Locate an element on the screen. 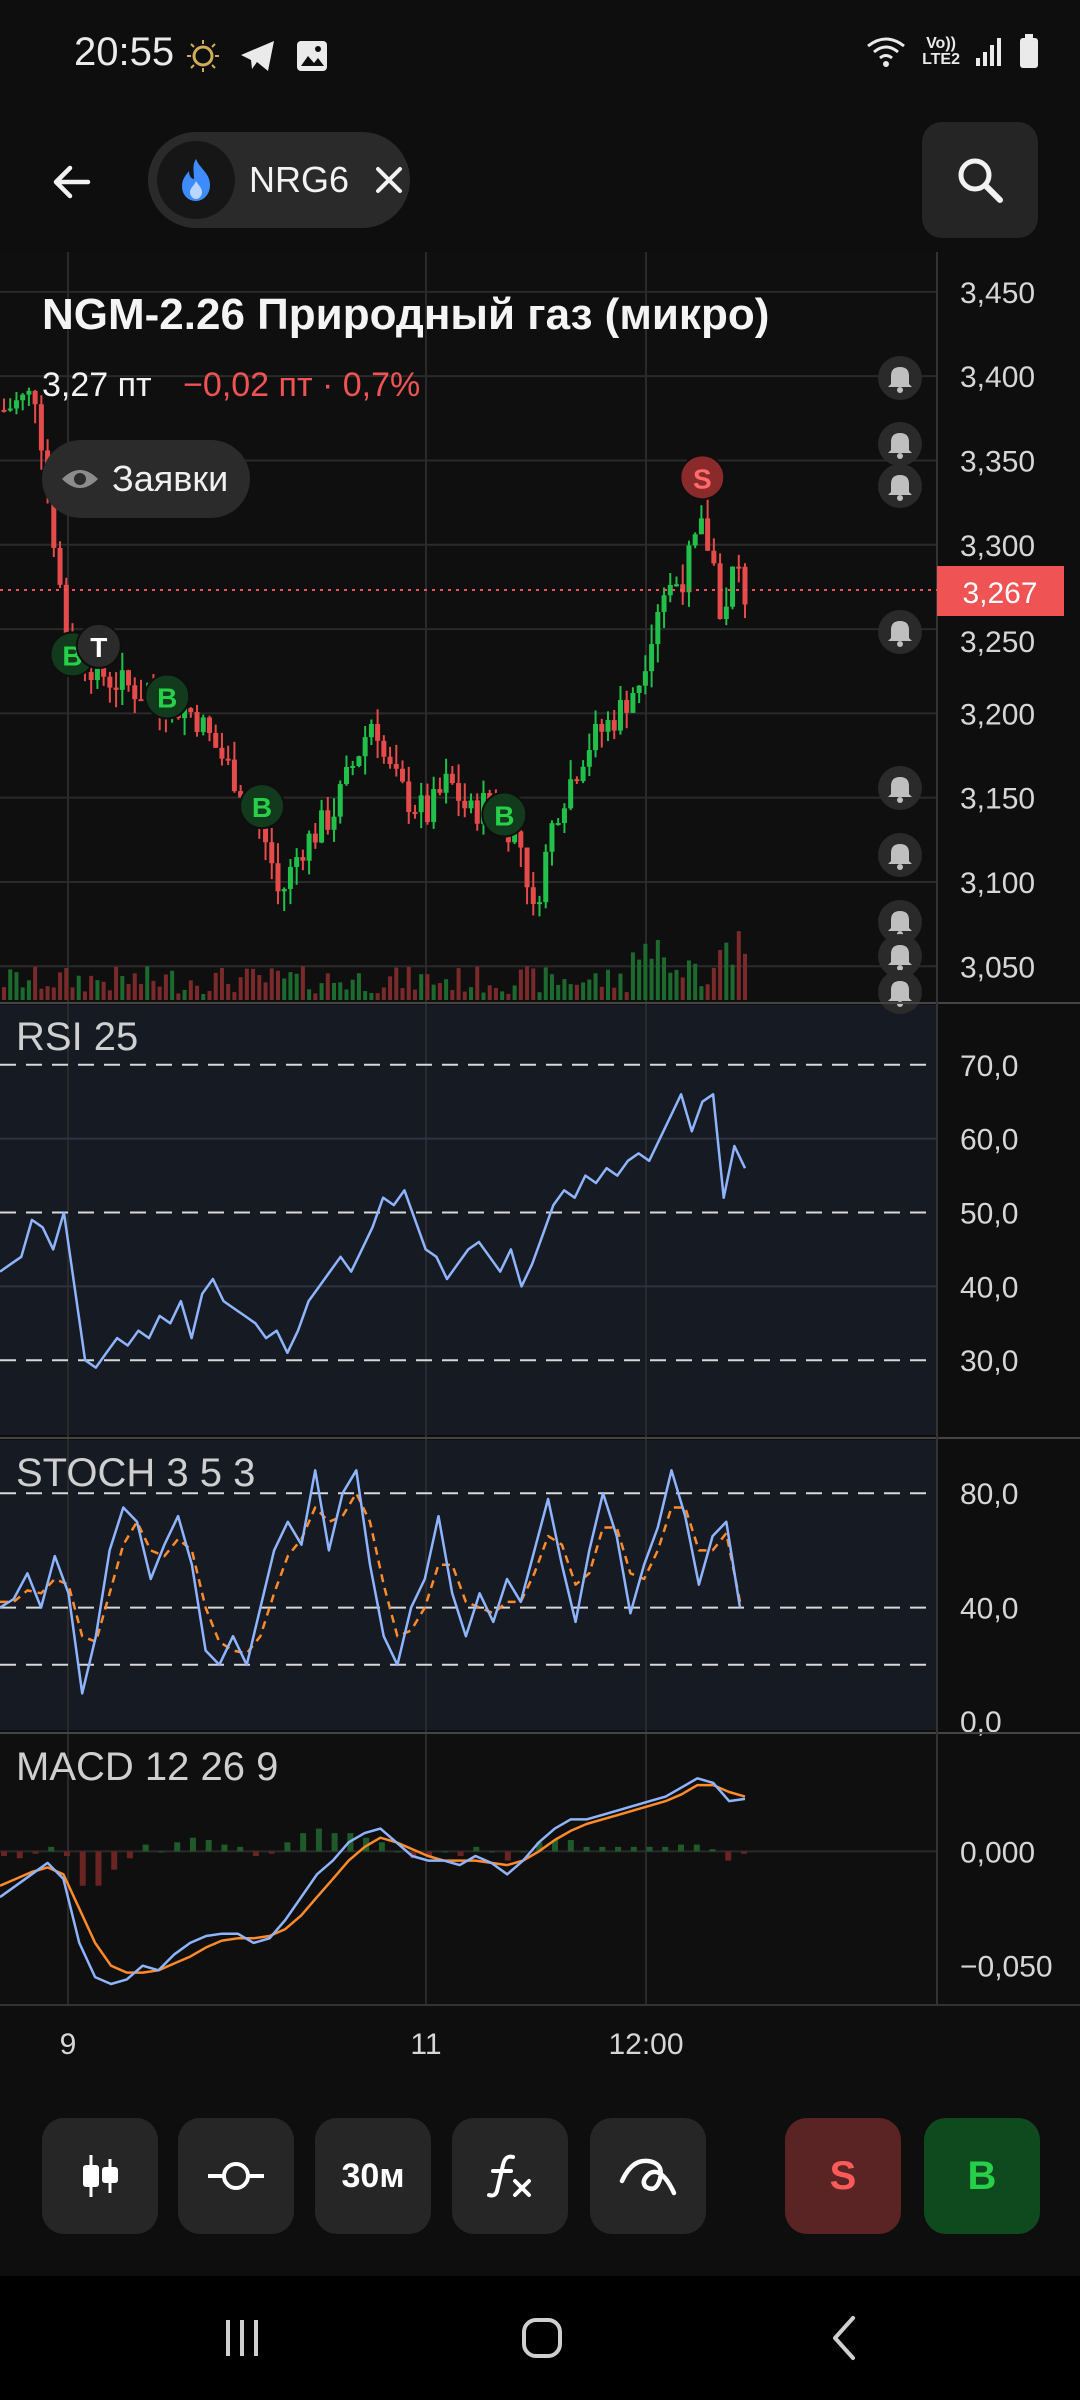 This screenshot has width=1080, height=2400. bell-icon-clapper is located at coordinates (900, 498).